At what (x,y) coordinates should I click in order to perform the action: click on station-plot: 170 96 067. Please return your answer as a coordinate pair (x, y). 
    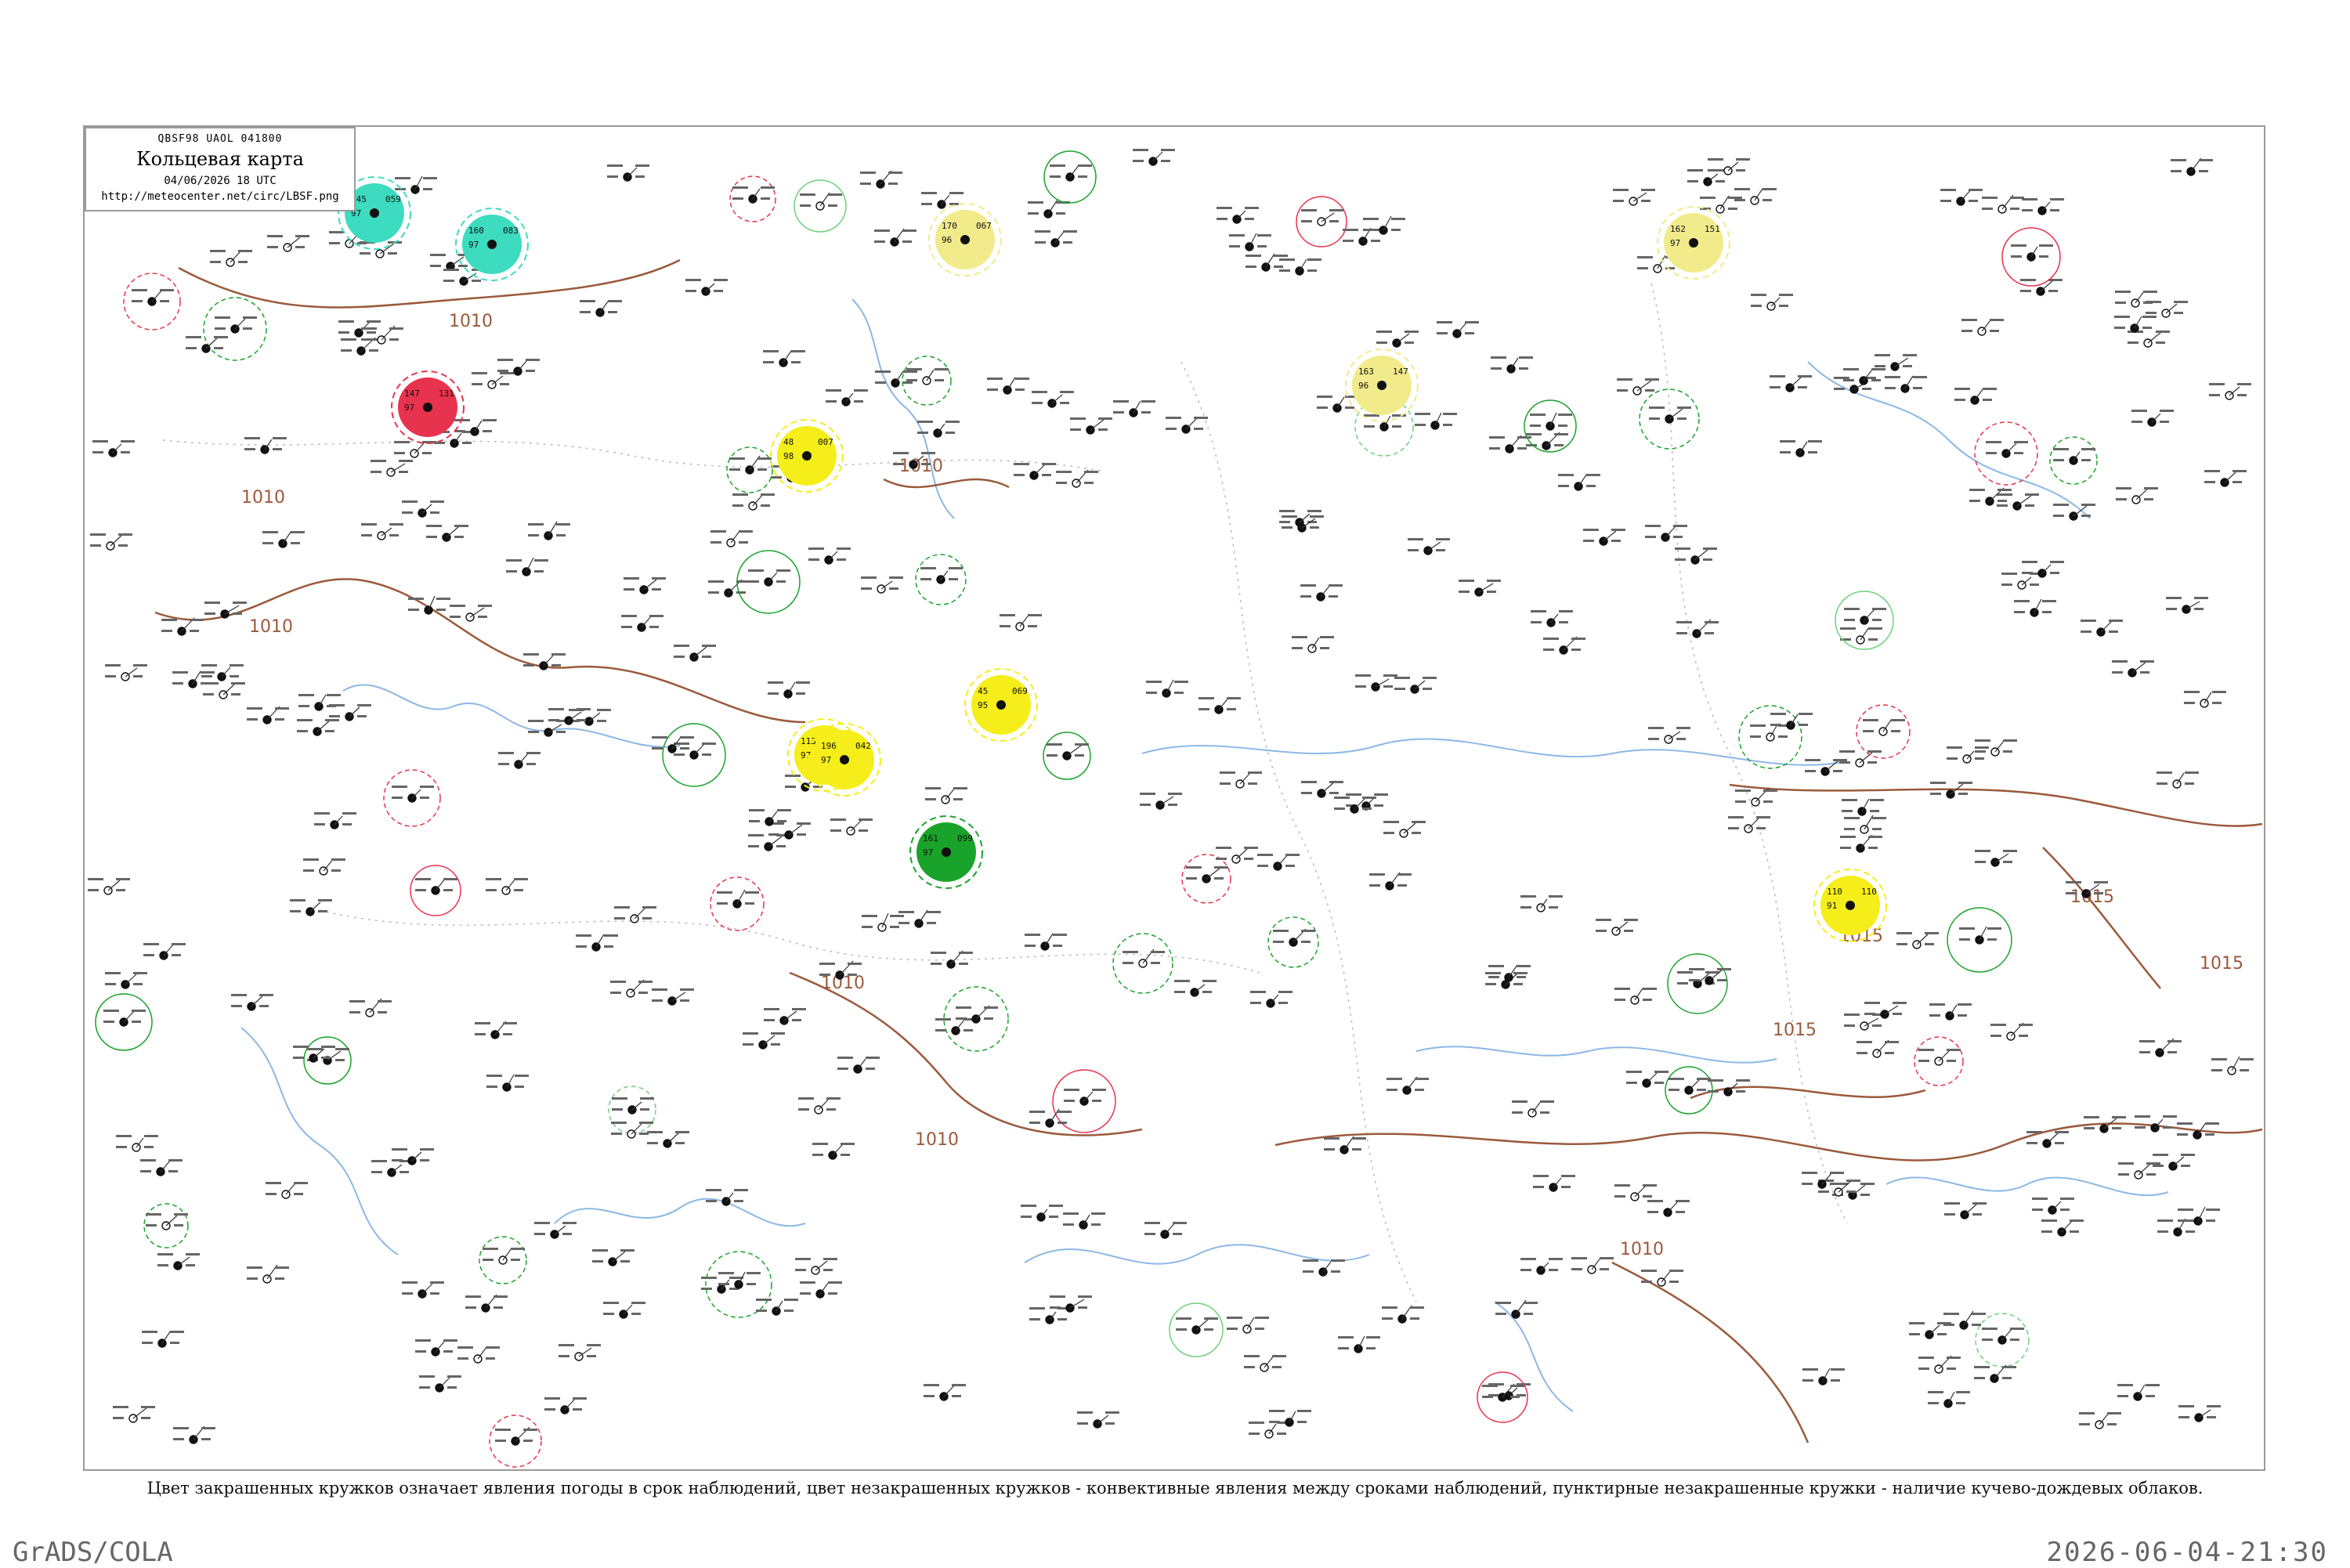
    Looking at the image, I should click on (965, 239).